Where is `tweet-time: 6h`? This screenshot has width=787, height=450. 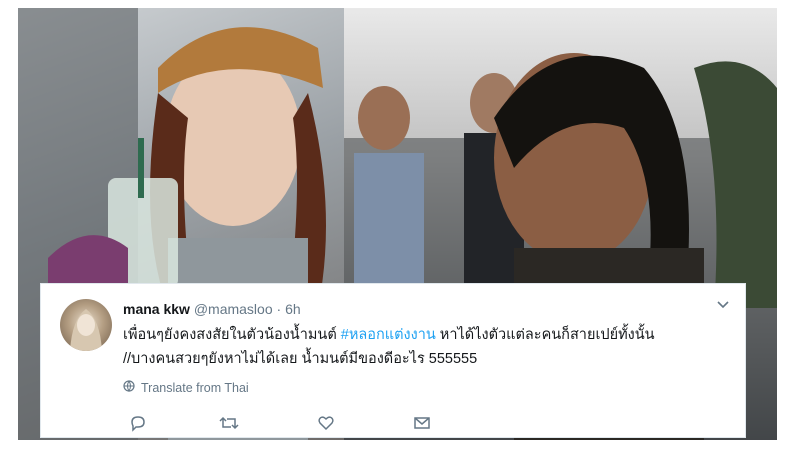
tweet-time: 6h is located at coordinates (293, 309).